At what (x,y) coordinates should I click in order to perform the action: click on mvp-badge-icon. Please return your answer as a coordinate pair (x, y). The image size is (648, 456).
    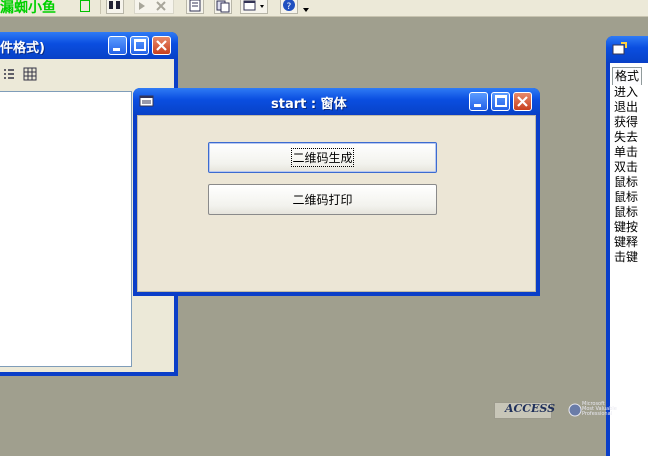
    Looking at the image, I should click on (575, 410).